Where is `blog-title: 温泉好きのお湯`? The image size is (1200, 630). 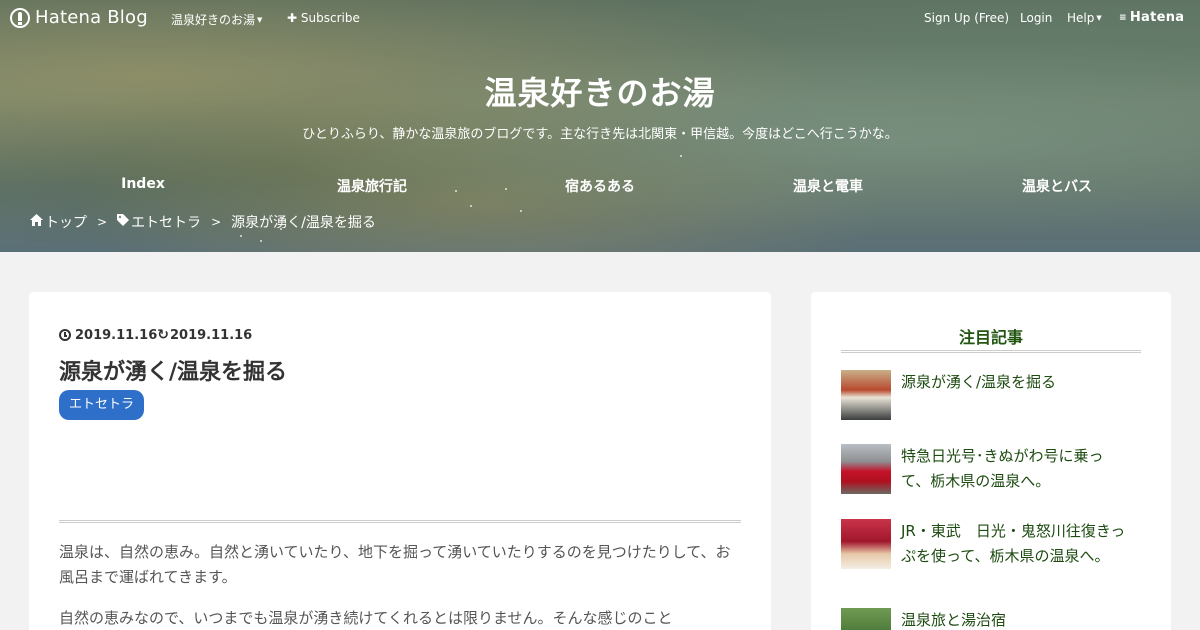
blog-title: 温泉好きのお湯 is located at coordinates (600, 91).